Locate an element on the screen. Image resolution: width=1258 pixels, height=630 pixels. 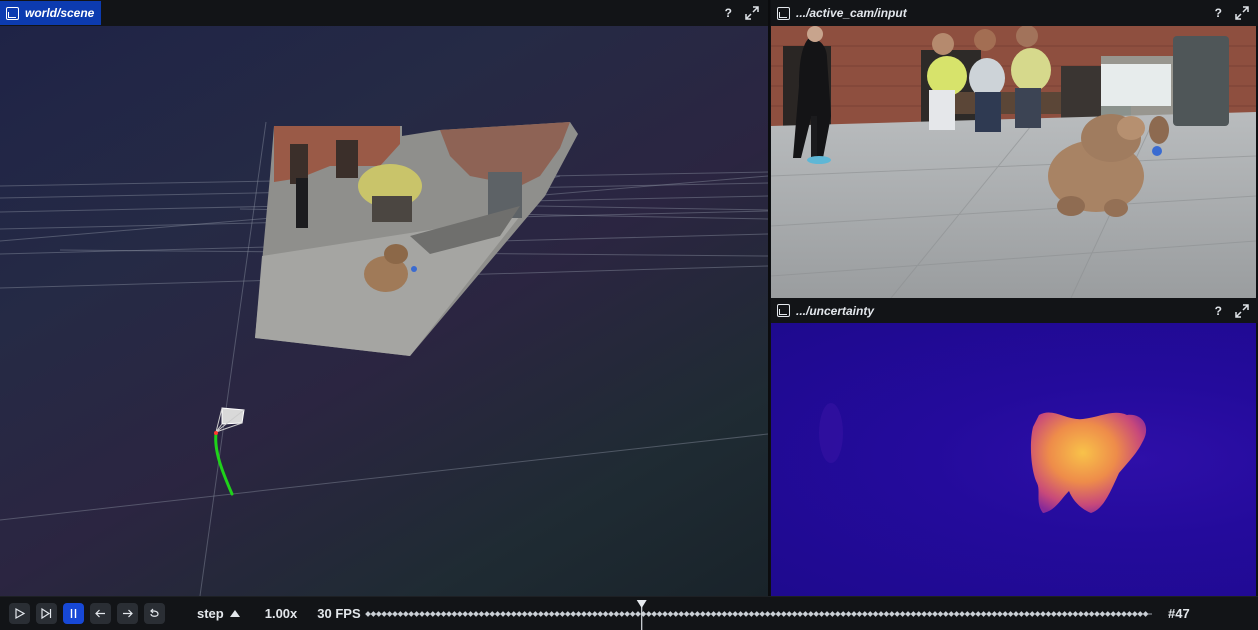
next-frame-button is located at coordinates (127, 613).